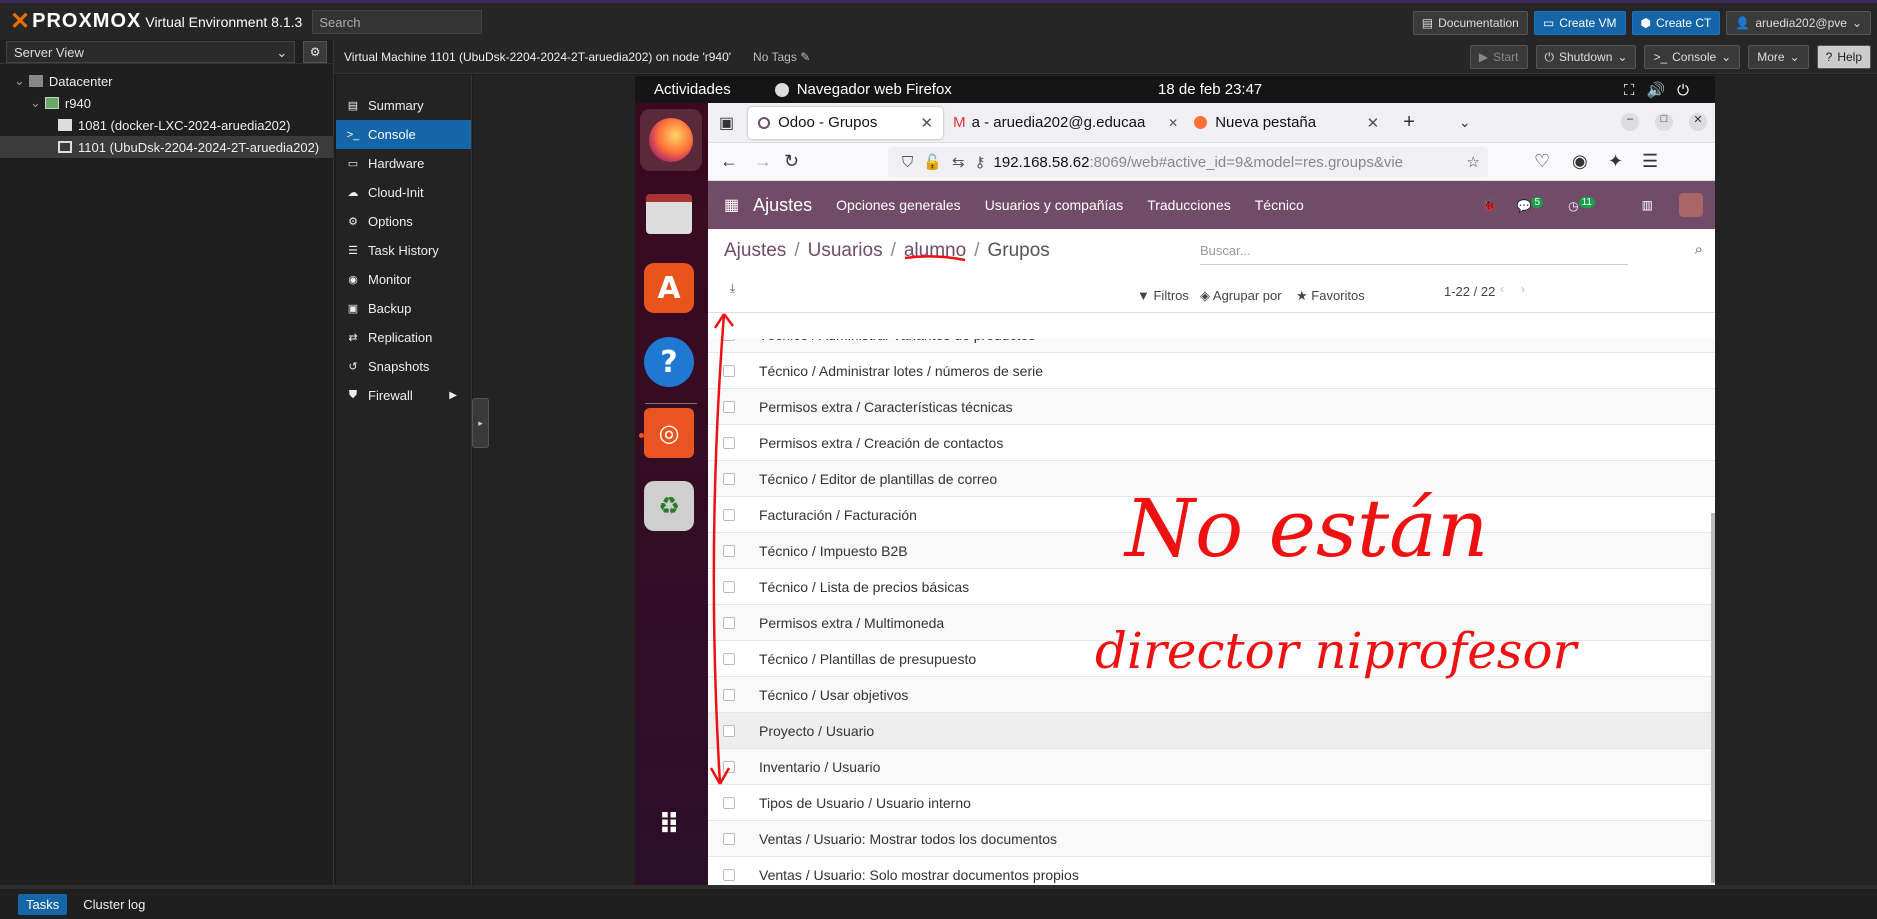  I want to click on menu-backup: ▣ Backup, so click(403, 308).